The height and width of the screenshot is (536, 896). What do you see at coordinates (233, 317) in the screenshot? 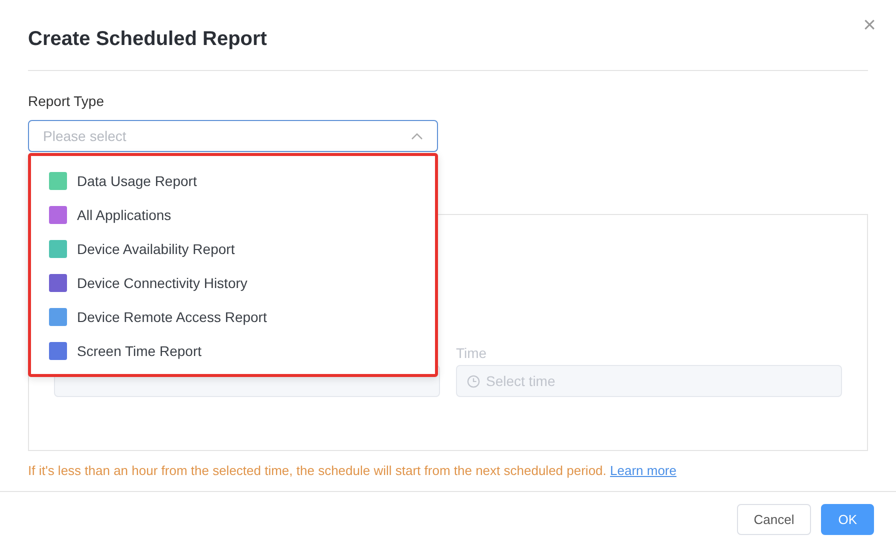
I see `dropdown-option: Device Remote Access Report` at bounding box center [233, 317].